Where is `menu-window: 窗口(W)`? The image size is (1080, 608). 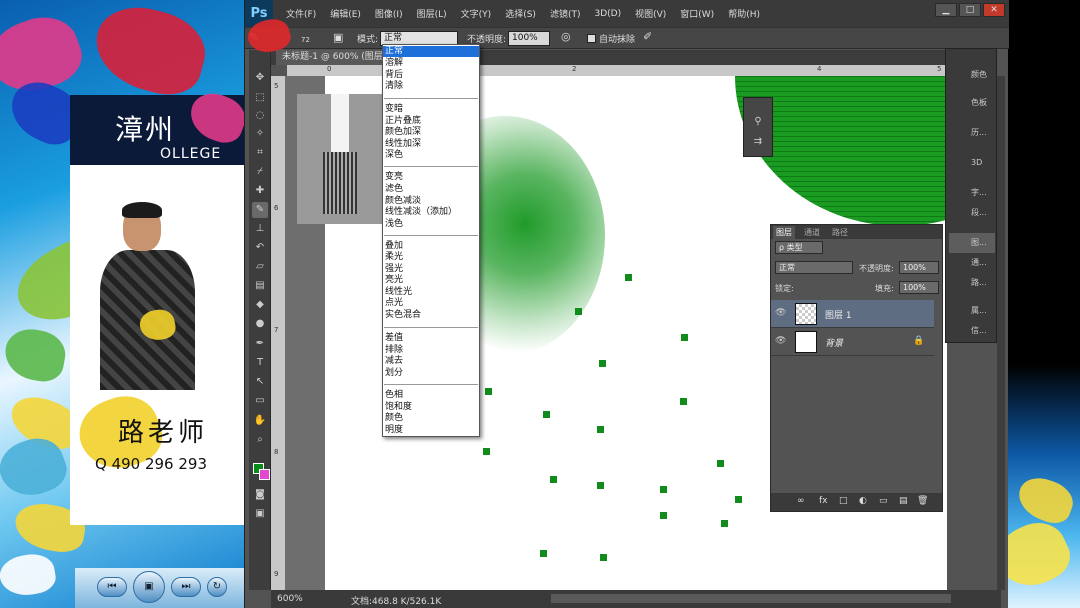 menu-window: 窗口(W) is located at coordinates (697, 13).